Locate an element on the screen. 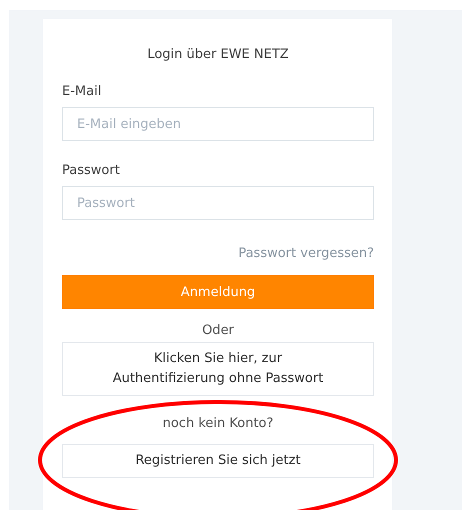 The height and width of the screenshot is (510, 462). input-field: Passwort is located at coordinates (218, 203).